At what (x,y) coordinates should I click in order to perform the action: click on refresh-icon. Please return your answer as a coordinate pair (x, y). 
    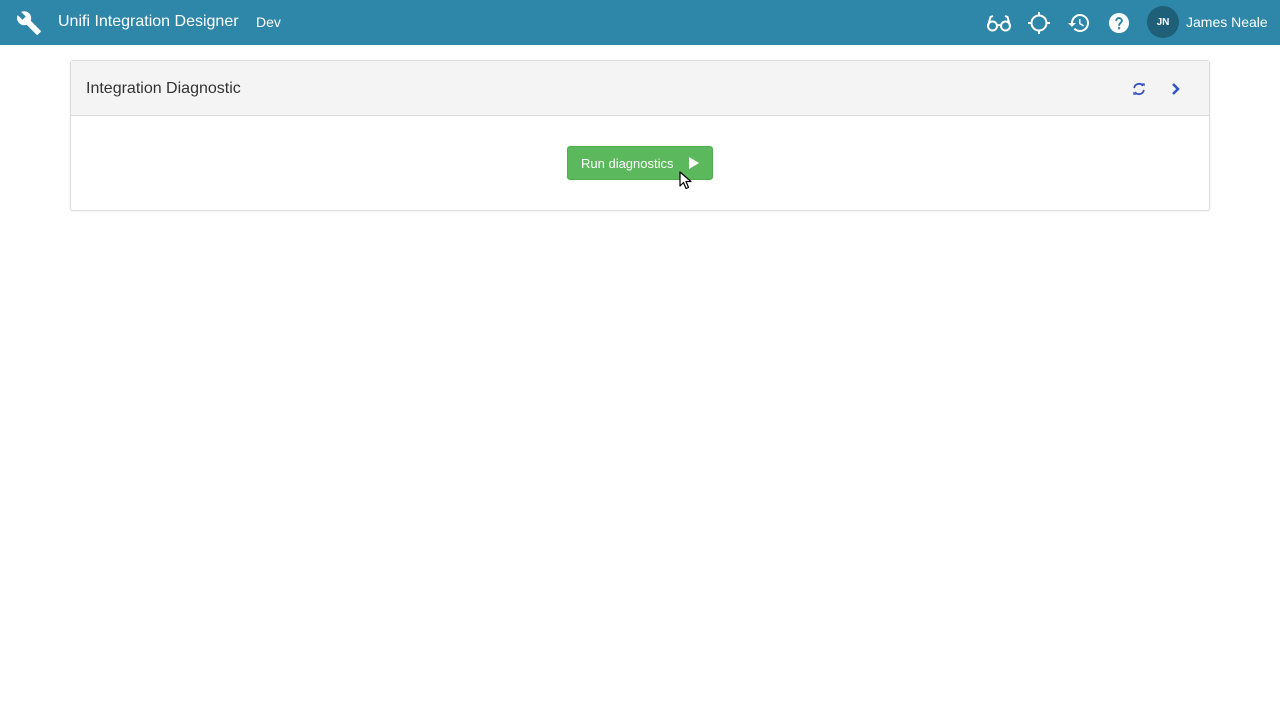
    Looking at the image, I should click on (1139, 89).